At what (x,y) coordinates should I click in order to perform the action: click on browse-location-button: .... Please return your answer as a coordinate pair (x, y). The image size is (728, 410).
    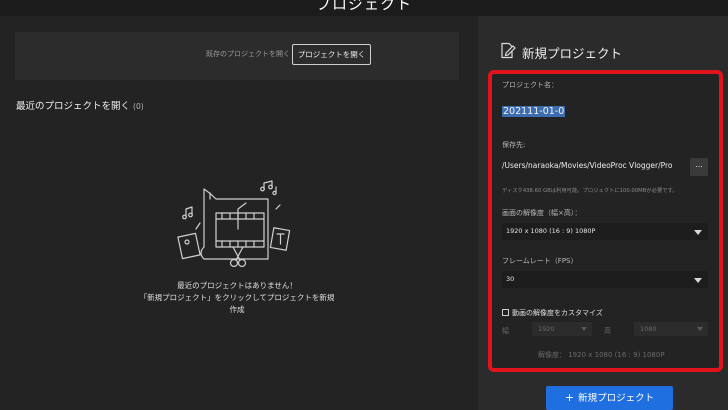
    Looking at the image, I should click on (699, 167).